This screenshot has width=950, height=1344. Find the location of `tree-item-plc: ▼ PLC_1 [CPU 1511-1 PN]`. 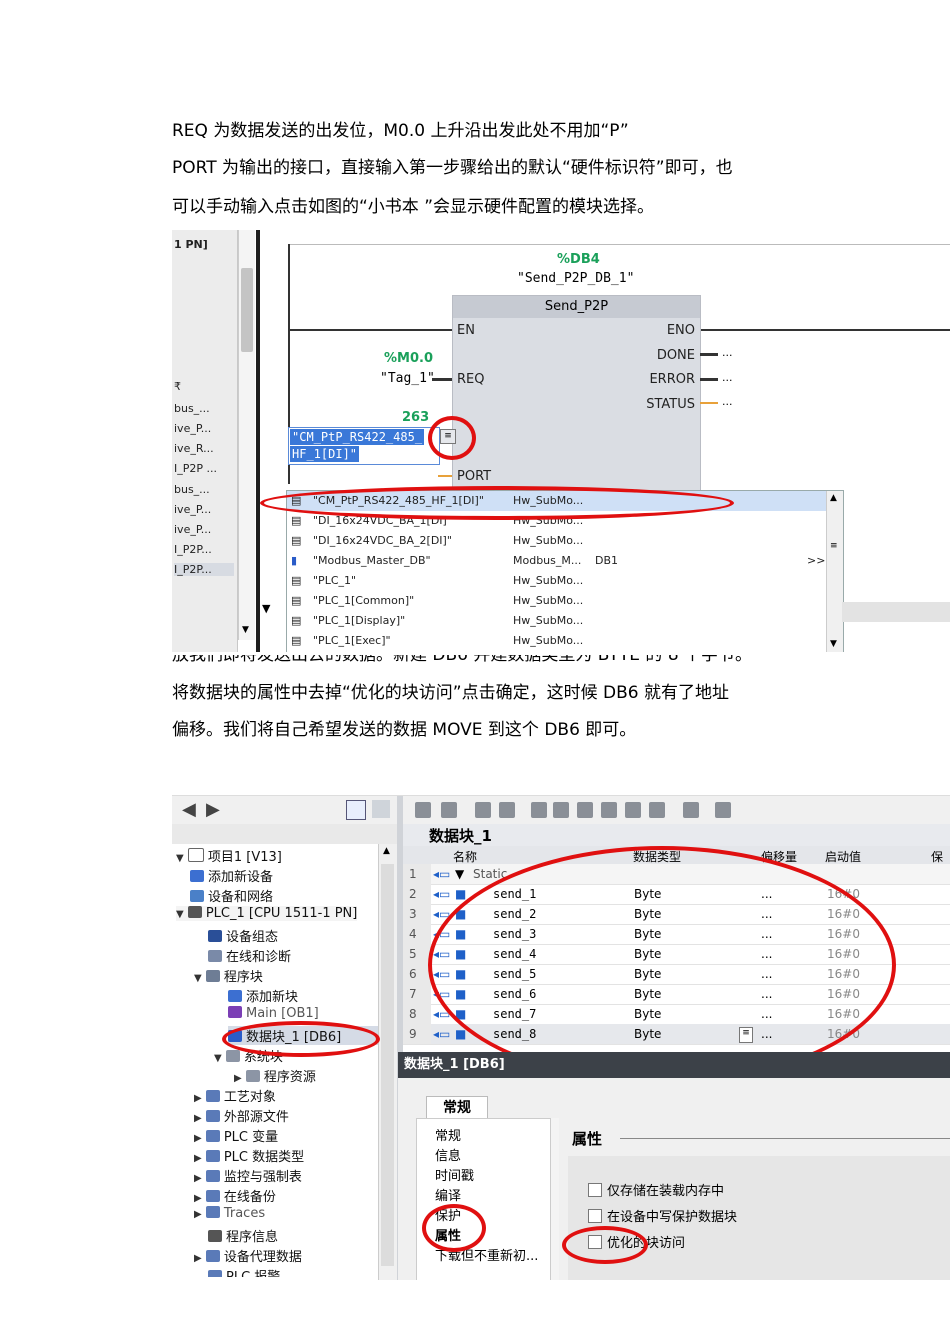

tree-item-plc: ▼ PLC_1 [CPU 1511-1 PN] is located at coordinates (267, 913).